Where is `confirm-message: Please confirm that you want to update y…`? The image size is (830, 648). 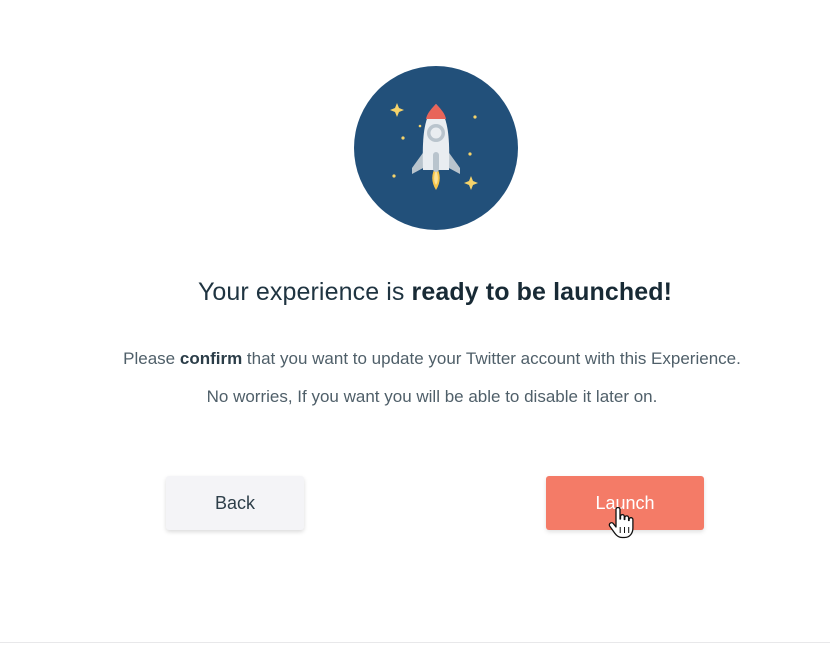
confirm-message: Please confirm that you want to update y… is located at coordinates (415, 359).